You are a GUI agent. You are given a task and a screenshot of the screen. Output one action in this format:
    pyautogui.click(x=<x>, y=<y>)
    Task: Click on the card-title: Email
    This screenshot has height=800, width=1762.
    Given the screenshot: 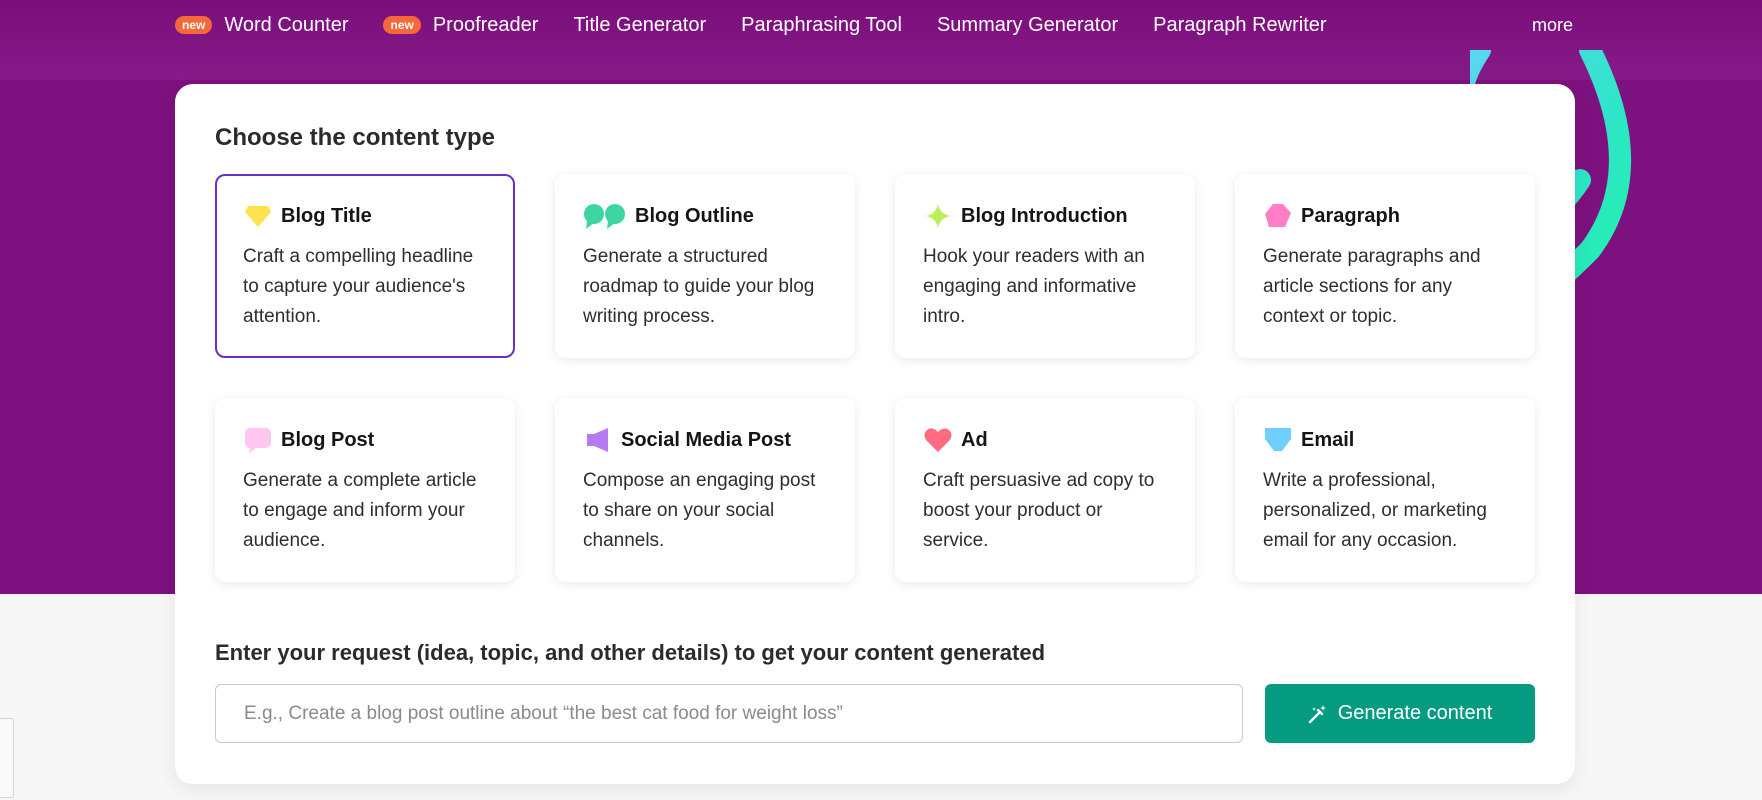 What is the action you would take?
    pyautogui.click(x=1328, y=439)
    